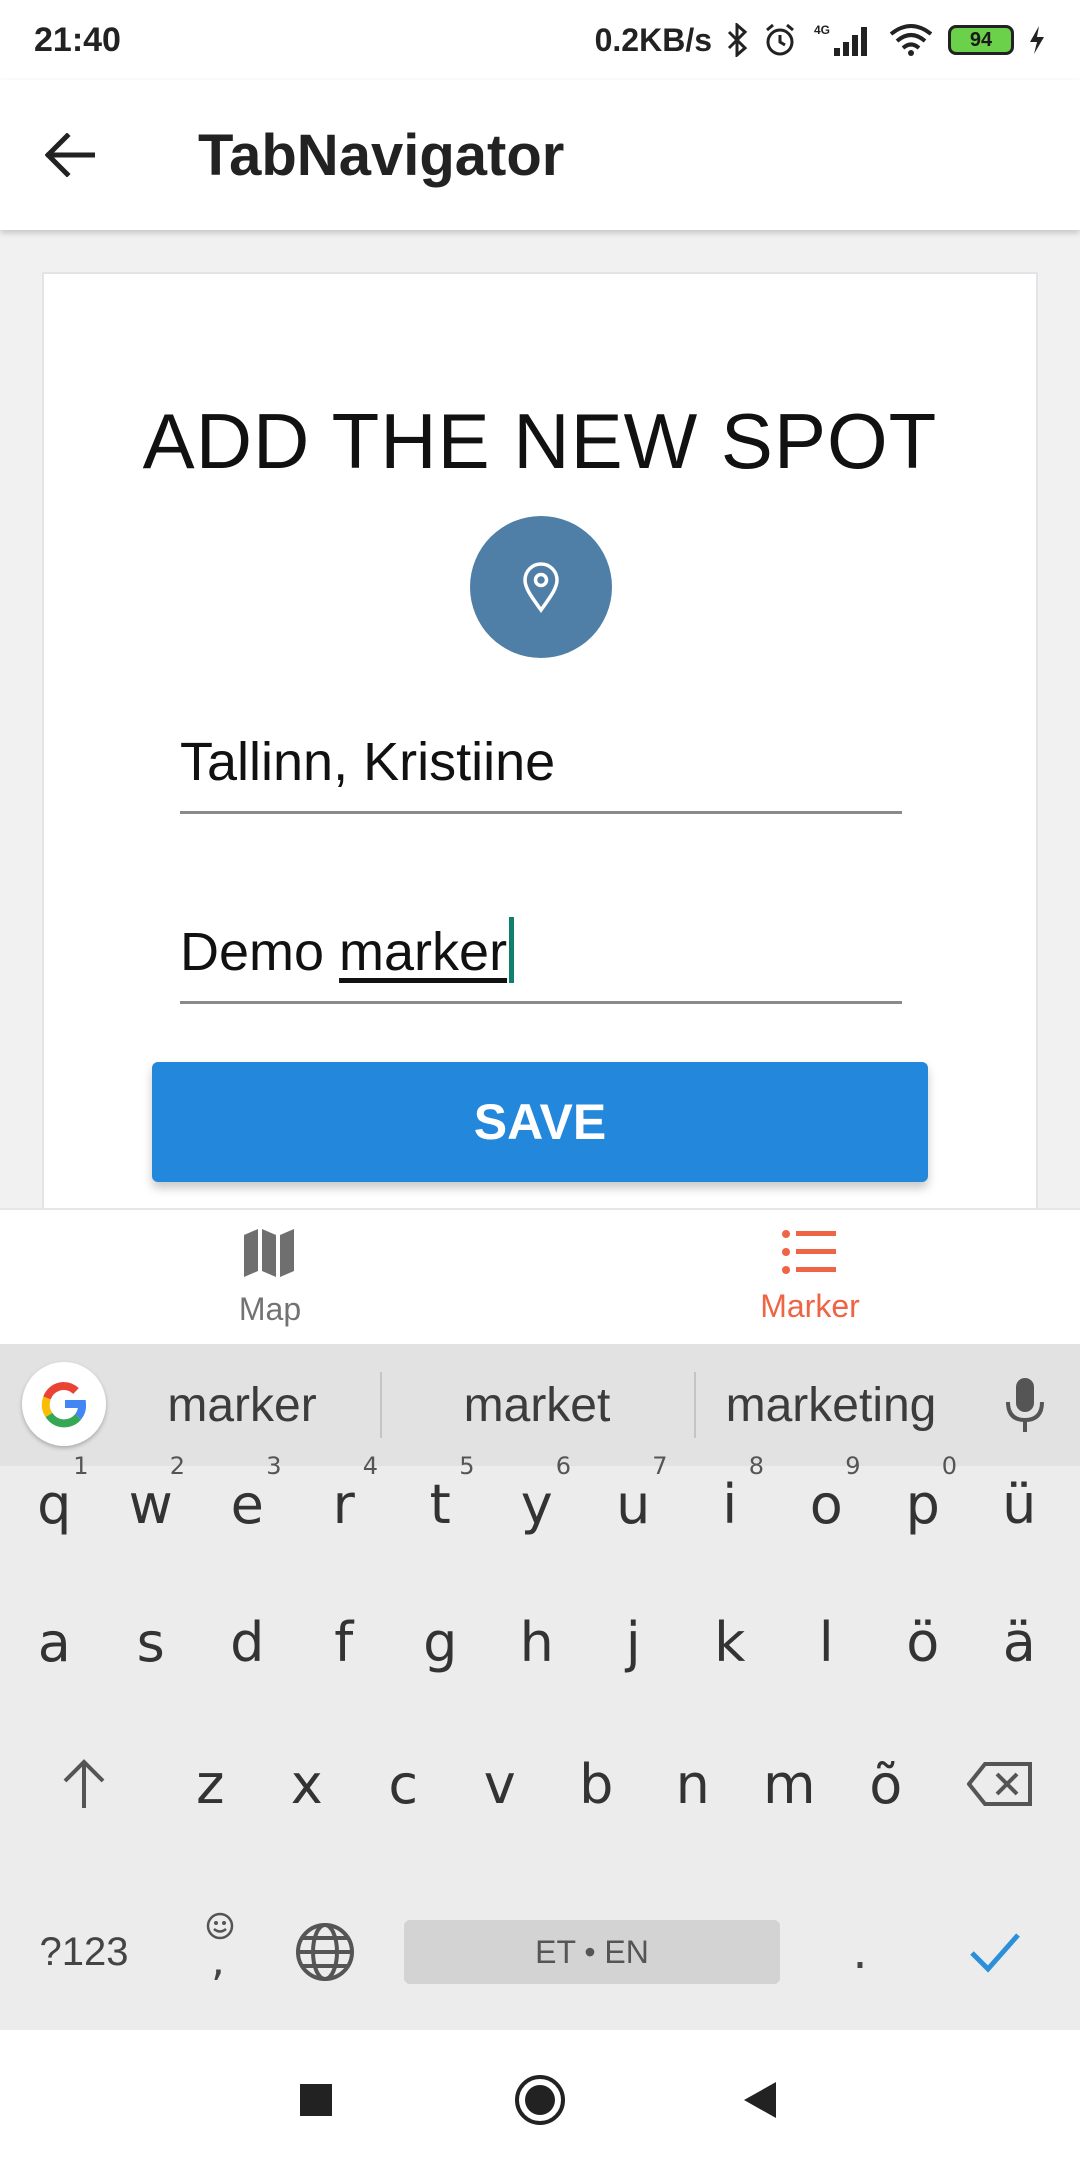 This screenshot has height=2160, width=1080. What do you see at coordinates (274, 1466) in the screenshot?
I see `key-hint: 3` at bounding box center [274, 1466].